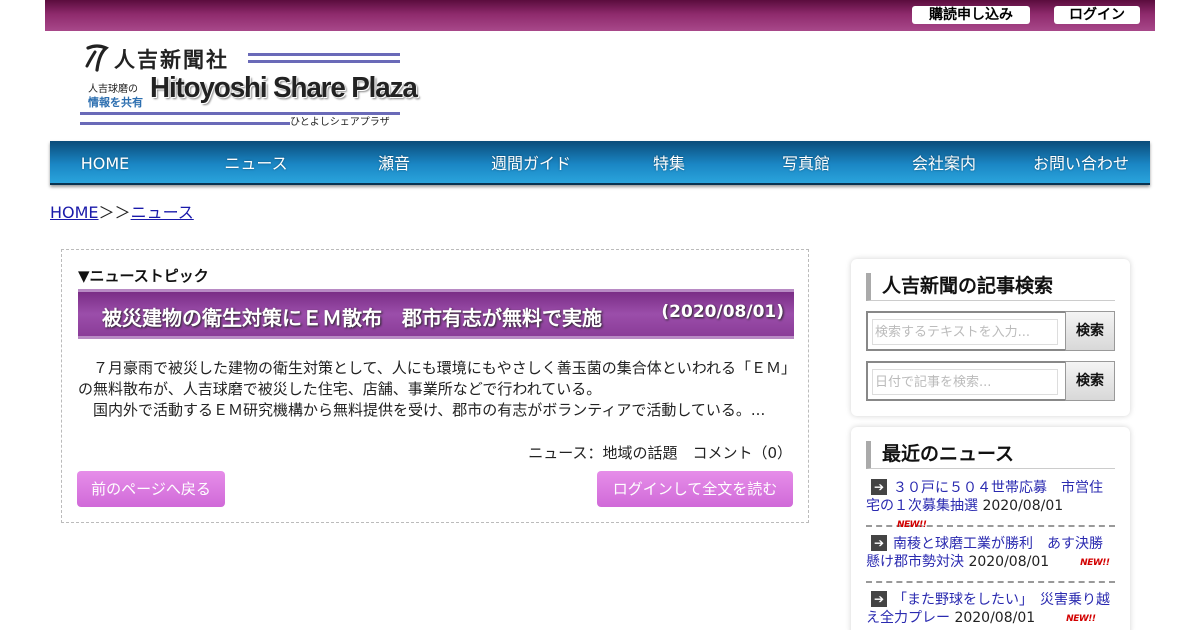 This screenshot has width=1200, height=630. Describe the element at coordinates (284, 88) in the screenshot. I see `logo-english-name: Hitoyoshi Share Plaza` at that location.